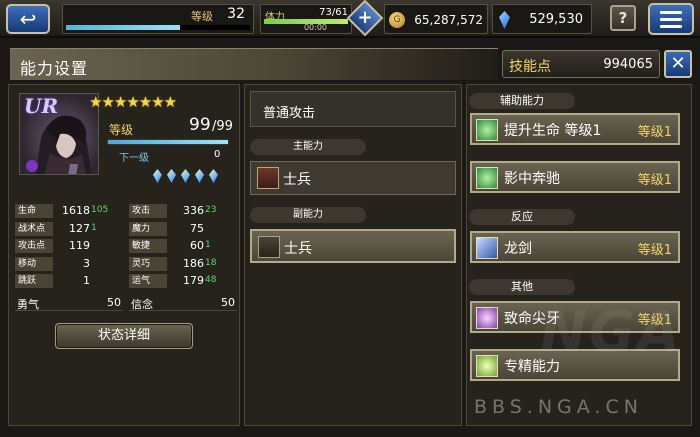 This screenshot has width=700, height=437. Describe the element at coordinates (34, 263) in the screenshot. I see `stat-label: 移动` at that location.